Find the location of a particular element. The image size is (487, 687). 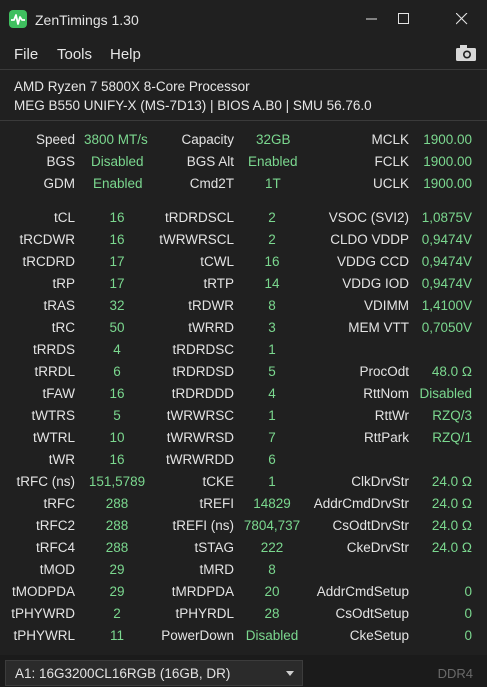

col2-label: tWRRD is located at coordinates (211, 327).